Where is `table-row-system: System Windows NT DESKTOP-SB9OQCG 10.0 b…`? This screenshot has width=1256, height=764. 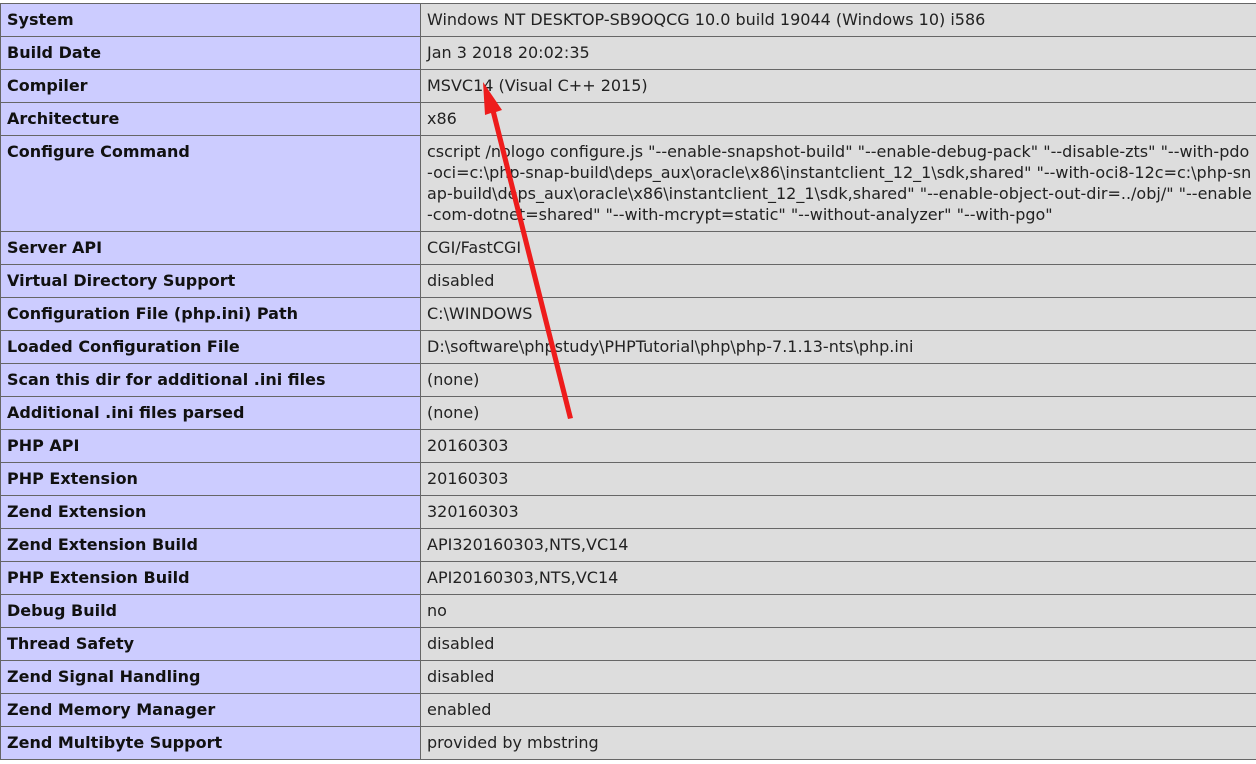
table-row-system: System Windows NT DESKTOP-SB9OQCG 10.0 b… is located at coordinates (628, 20).